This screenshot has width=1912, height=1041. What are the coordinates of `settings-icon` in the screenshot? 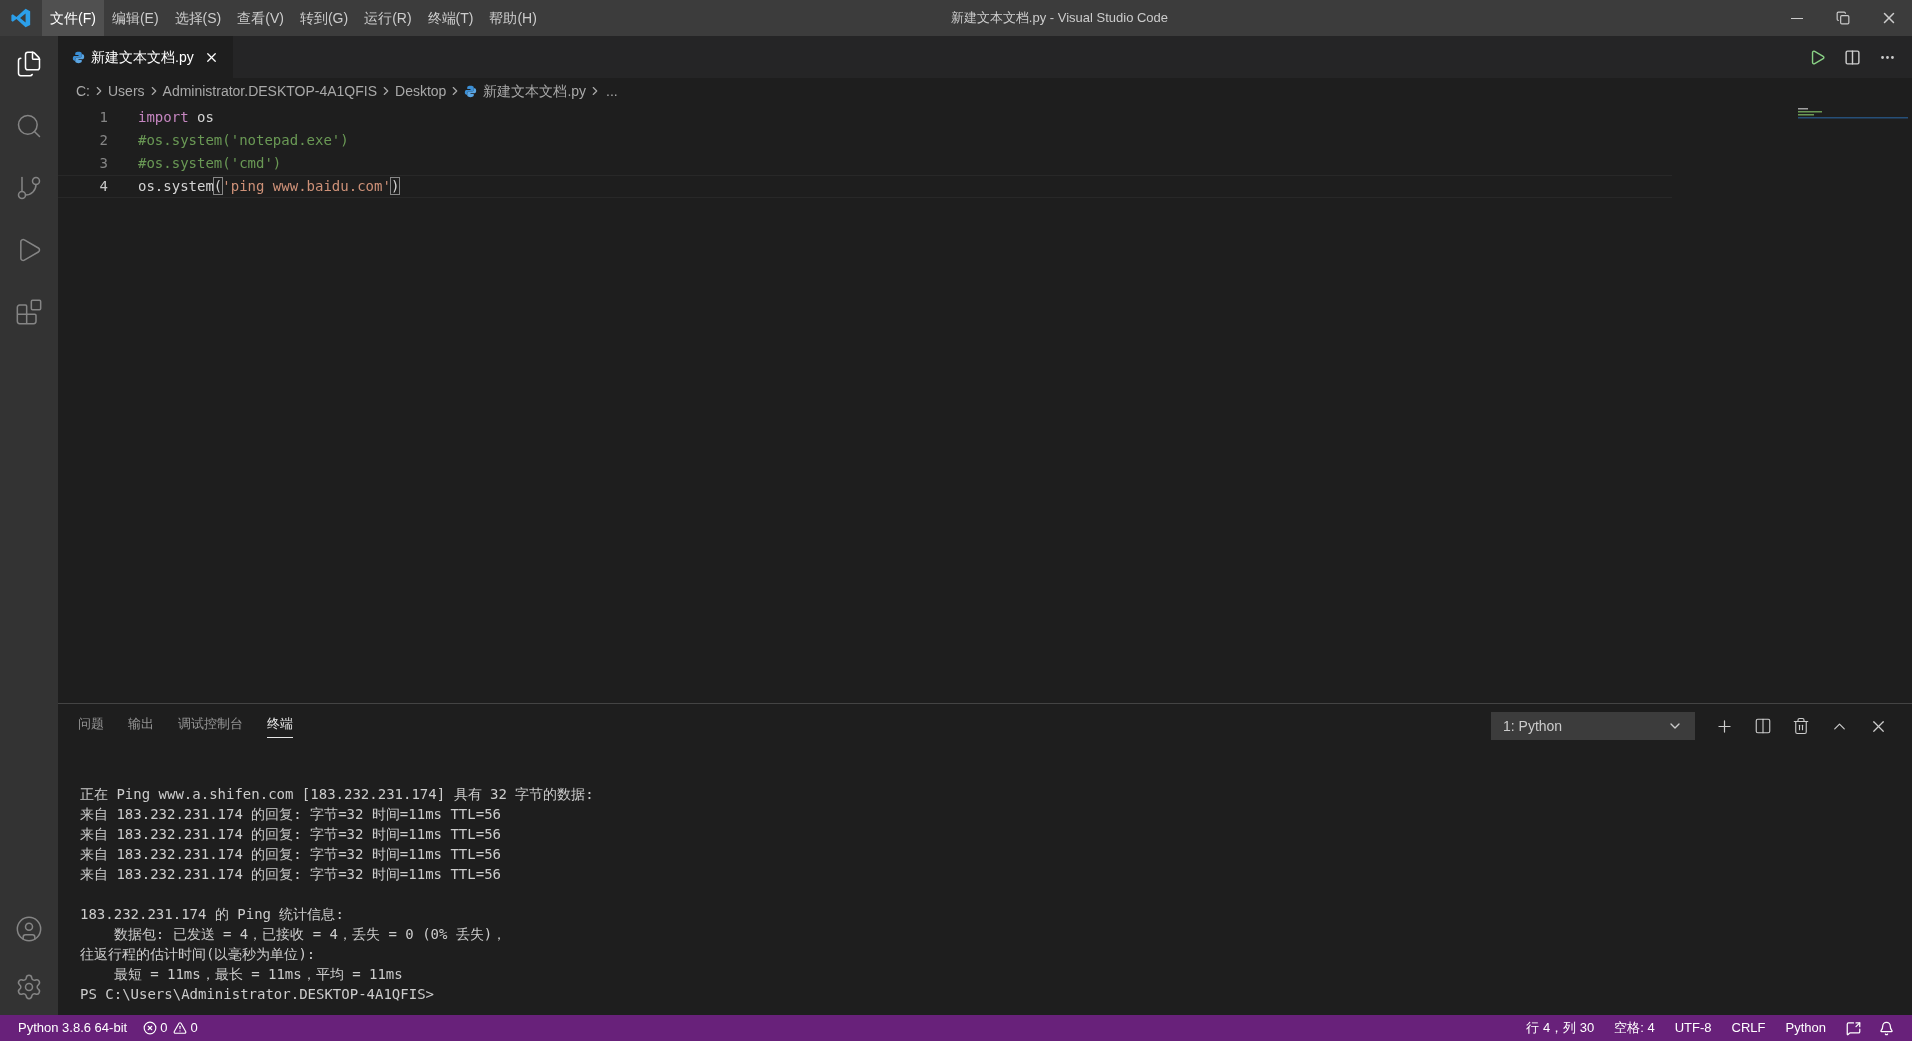 It's located at (29, 987).